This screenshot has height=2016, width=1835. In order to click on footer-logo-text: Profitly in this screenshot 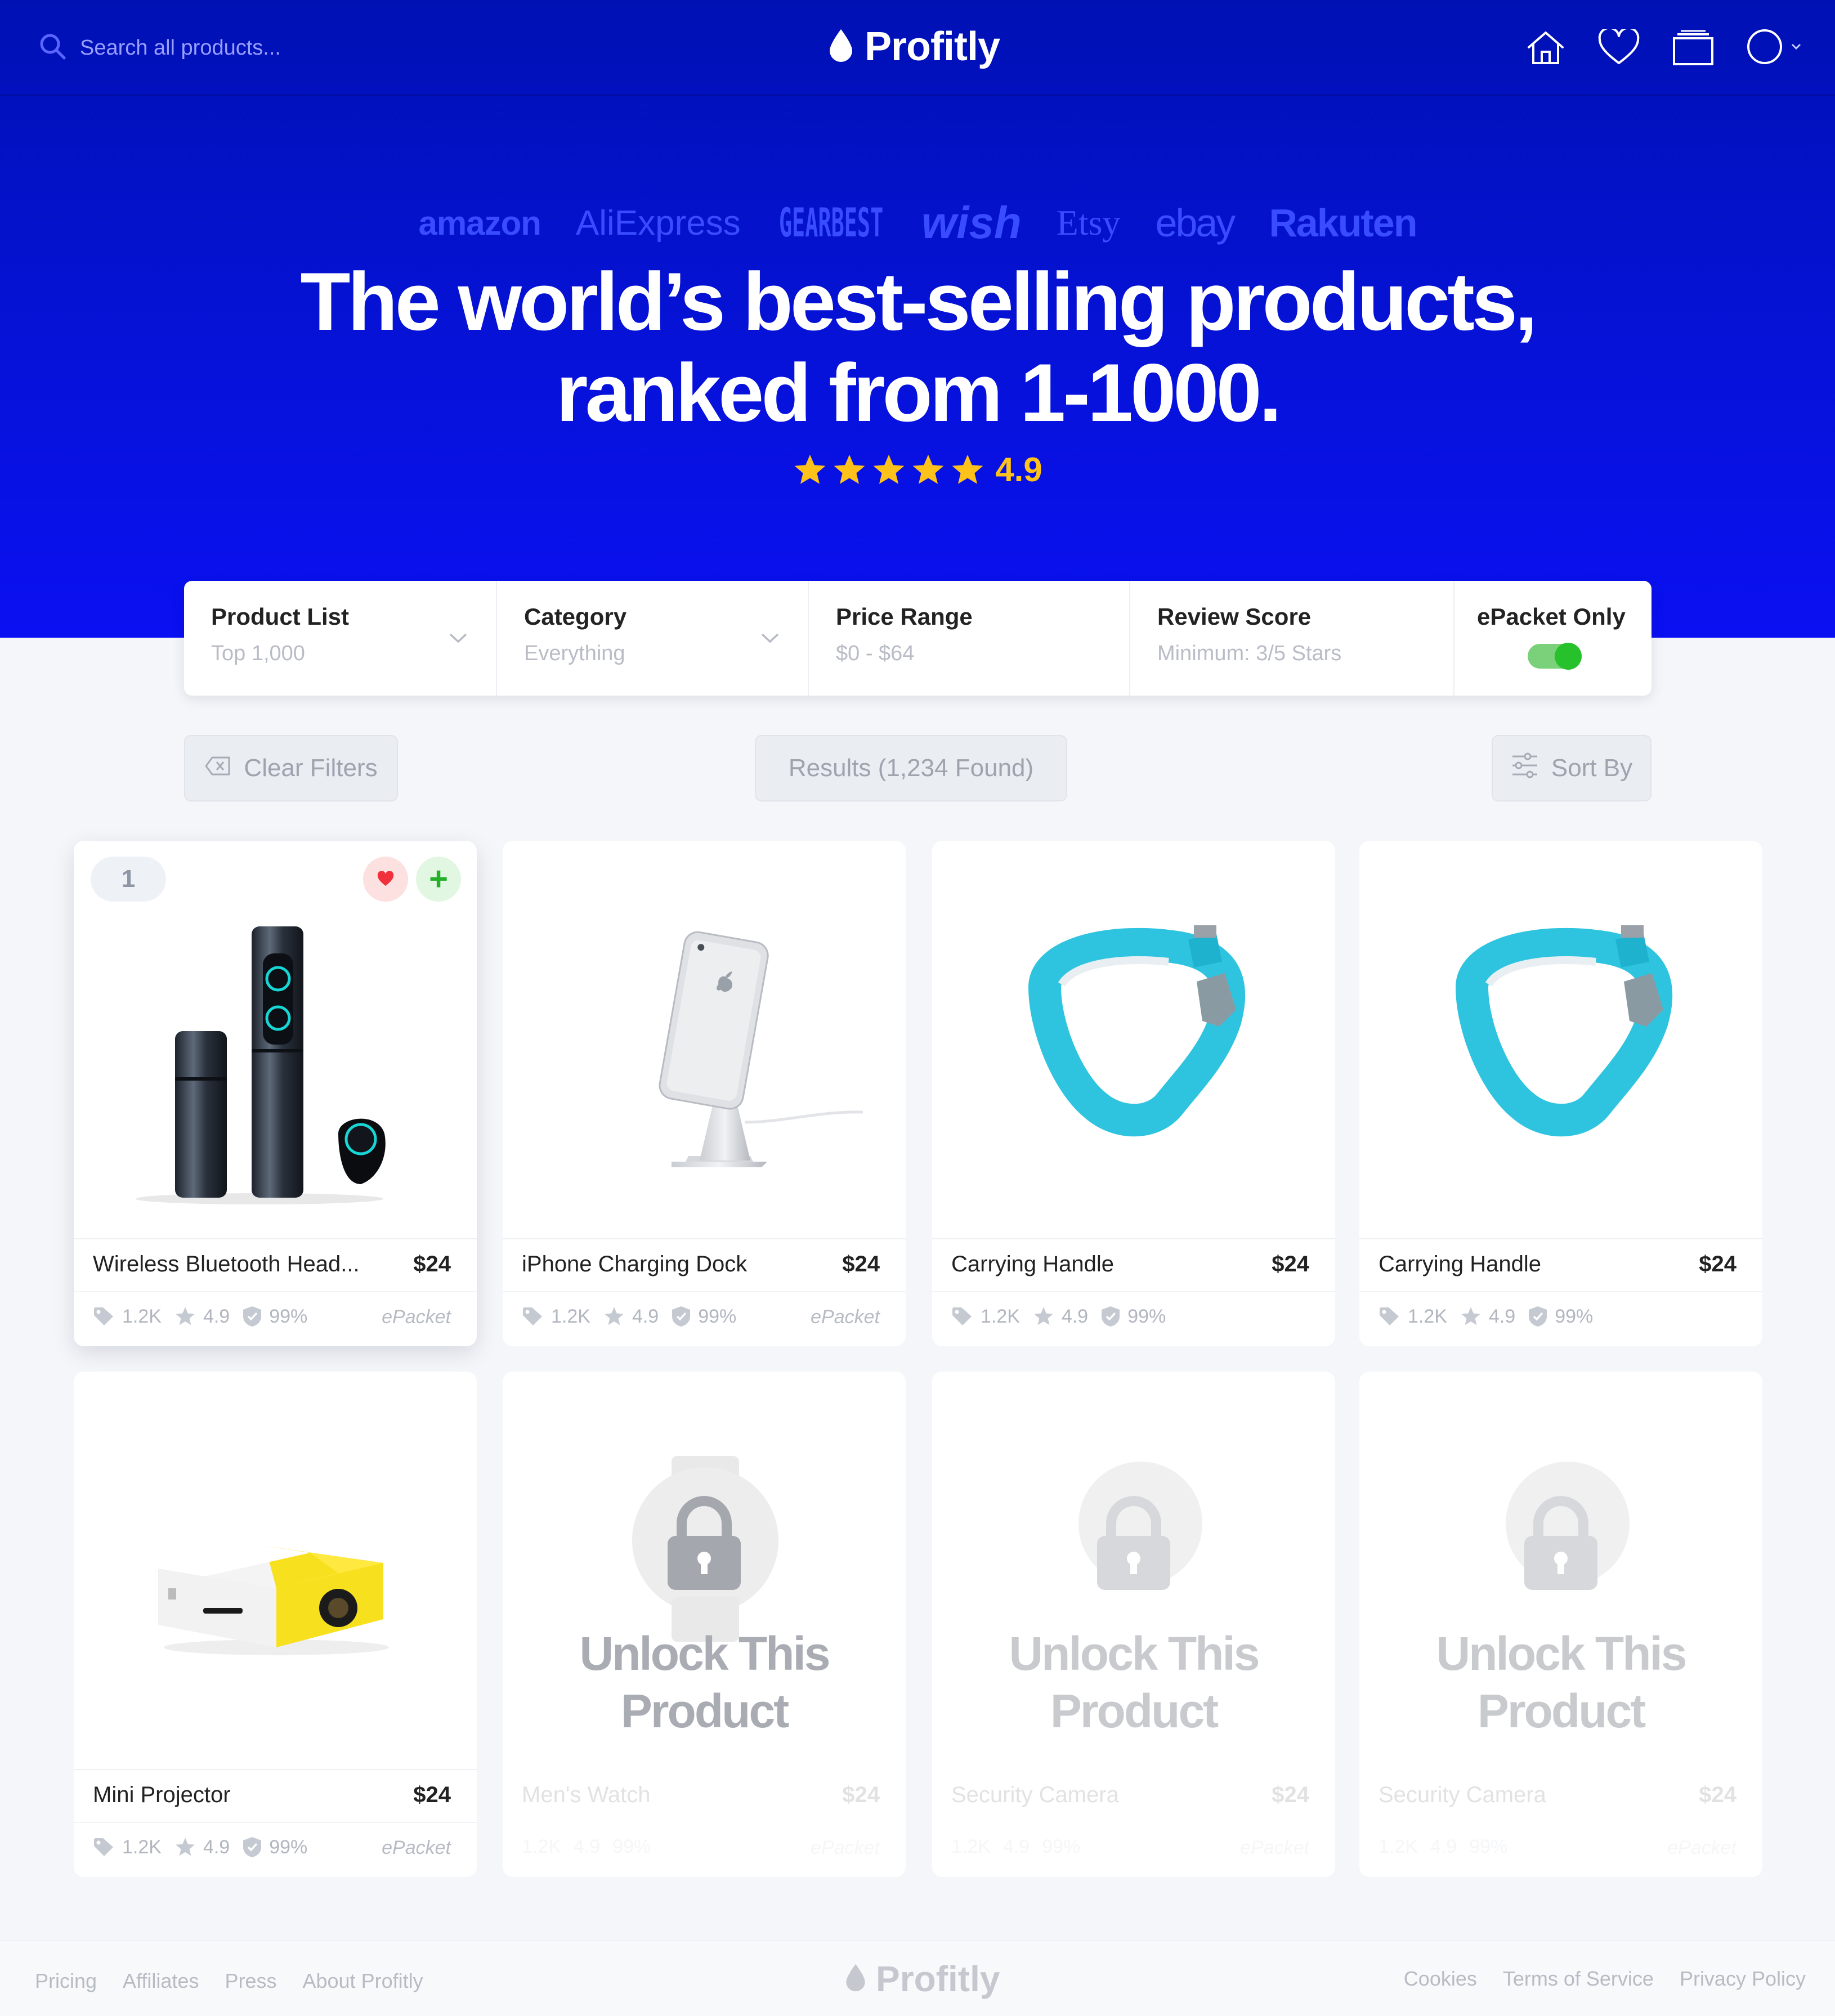, I will do `click(938, 1979)`.